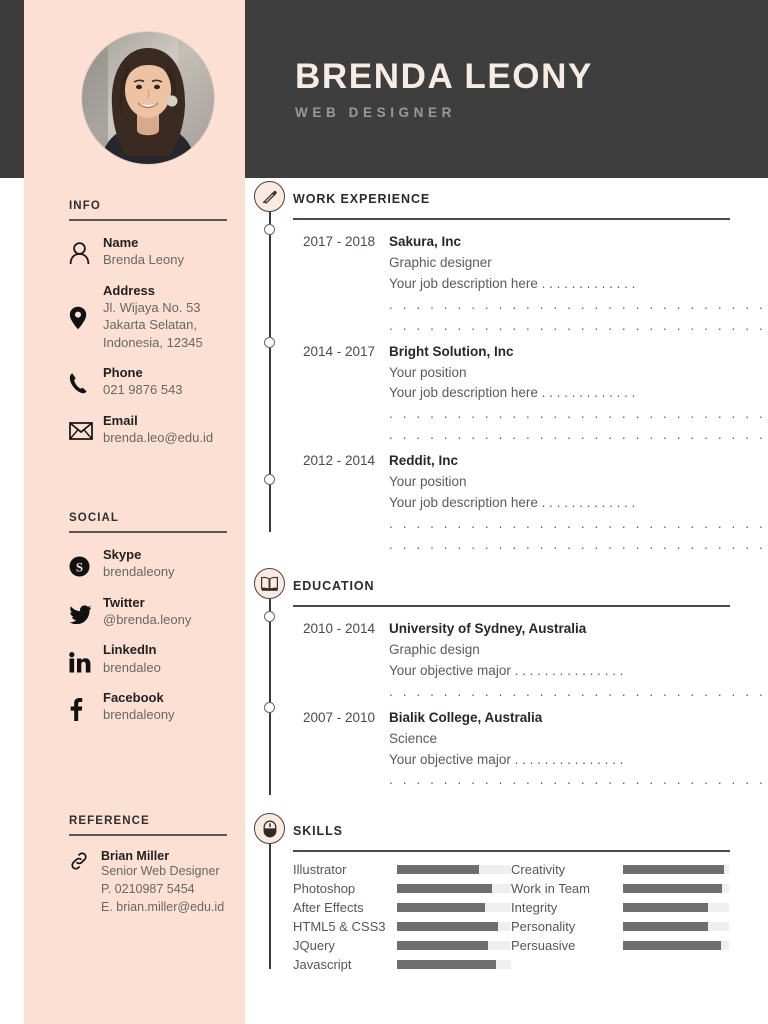 Image resolution: width=768 pixels, height=1024 pixels. I want to click on skill-row: After Effects, so click(402, 907).